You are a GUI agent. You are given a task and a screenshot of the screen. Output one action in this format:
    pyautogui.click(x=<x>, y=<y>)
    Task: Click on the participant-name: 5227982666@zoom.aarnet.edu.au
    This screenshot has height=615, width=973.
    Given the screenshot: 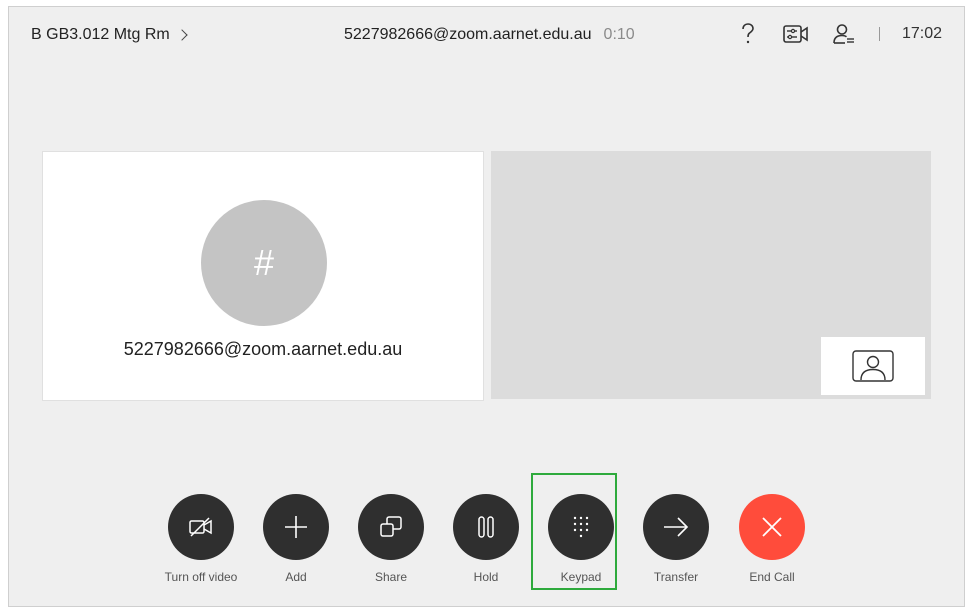 What is the action you would take?
    pyautogui.click(x=263, y=349)
    